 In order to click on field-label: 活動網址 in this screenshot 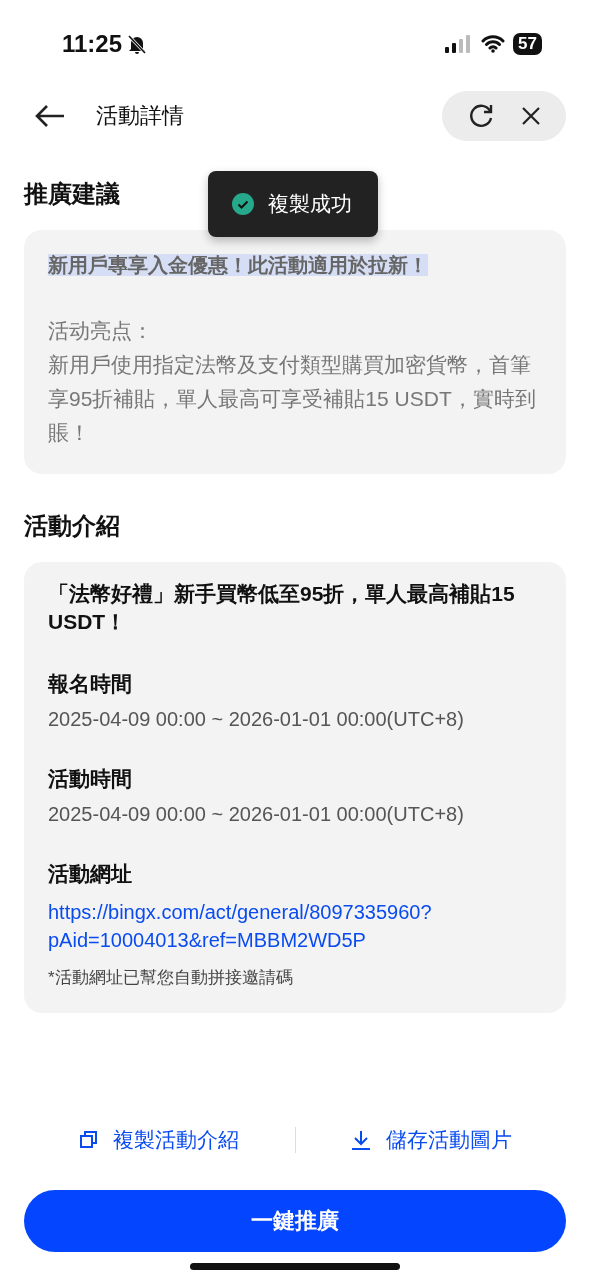, I will do `click(90, 874)`.